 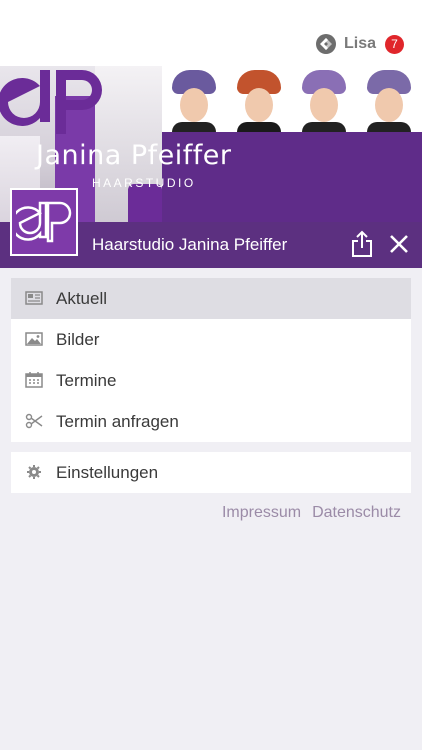 I want to click on brand-name: Janina Pfeiffer, so click(x=134, y=155).